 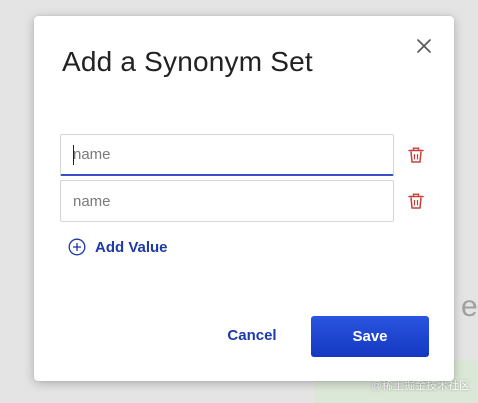 What do you see at coordinates (370, 336) in the screenshot?
I see `save-button: Save` at bounding box center [370, 336].